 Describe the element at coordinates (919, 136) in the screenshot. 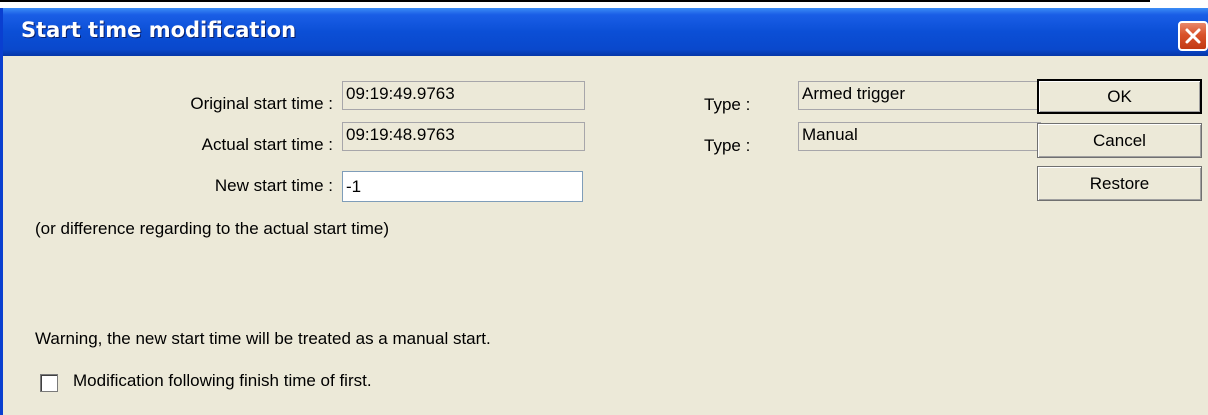

I see `type-actual-field: Manual` at that location.